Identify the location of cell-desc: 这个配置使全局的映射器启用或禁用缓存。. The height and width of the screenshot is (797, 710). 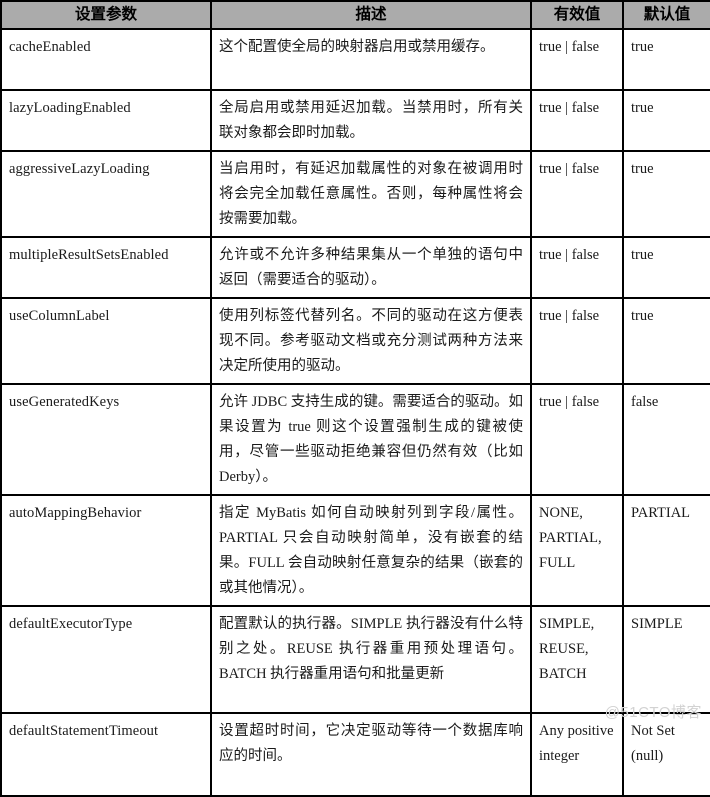
(371, 59).